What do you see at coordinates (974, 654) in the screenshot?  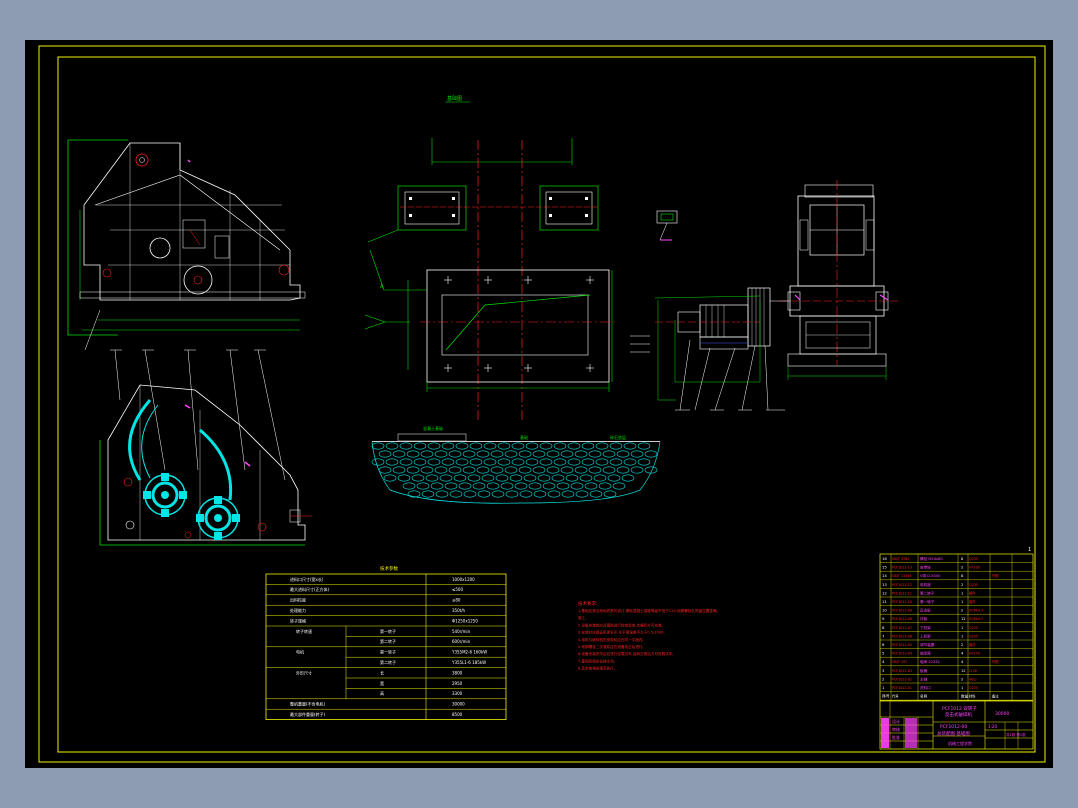 I see `part-material: HT250` at bounding box center [974, 654].